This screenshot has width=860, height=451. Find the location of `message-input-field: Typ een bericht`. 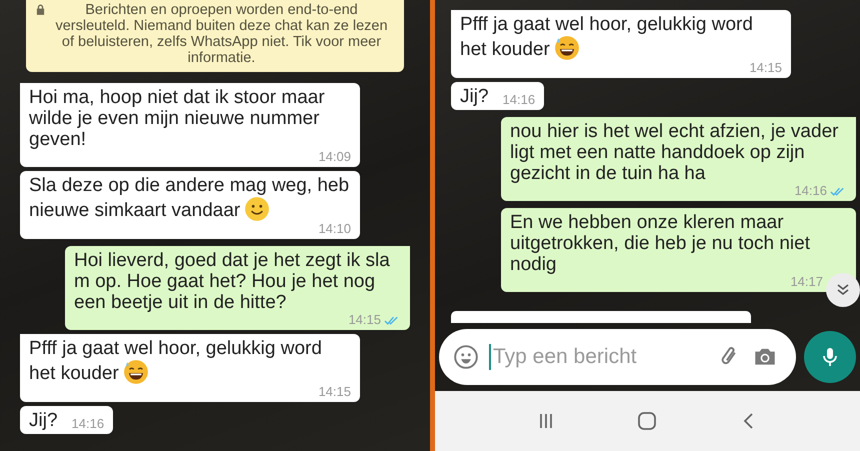

message-input-field: Typ een bericht is located at coordinates (617, 357).